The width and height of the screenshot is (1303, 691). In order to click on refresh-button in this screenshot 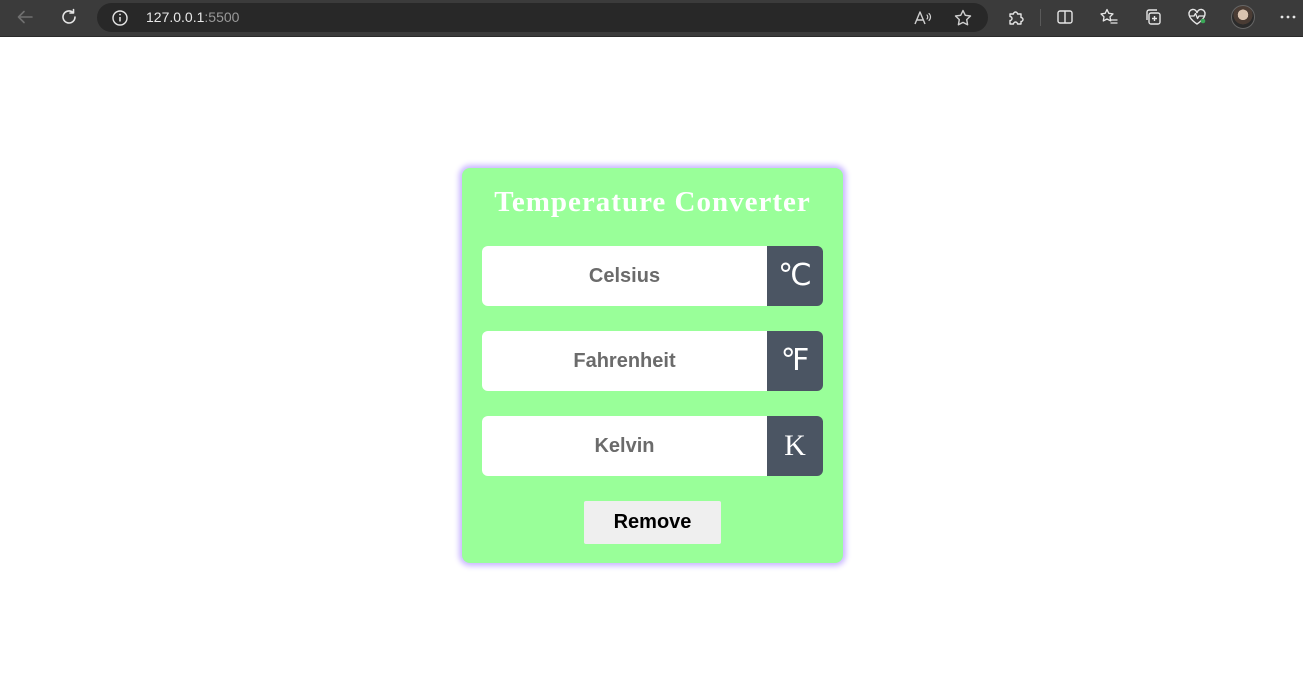, I will do `click(69, 17)`.